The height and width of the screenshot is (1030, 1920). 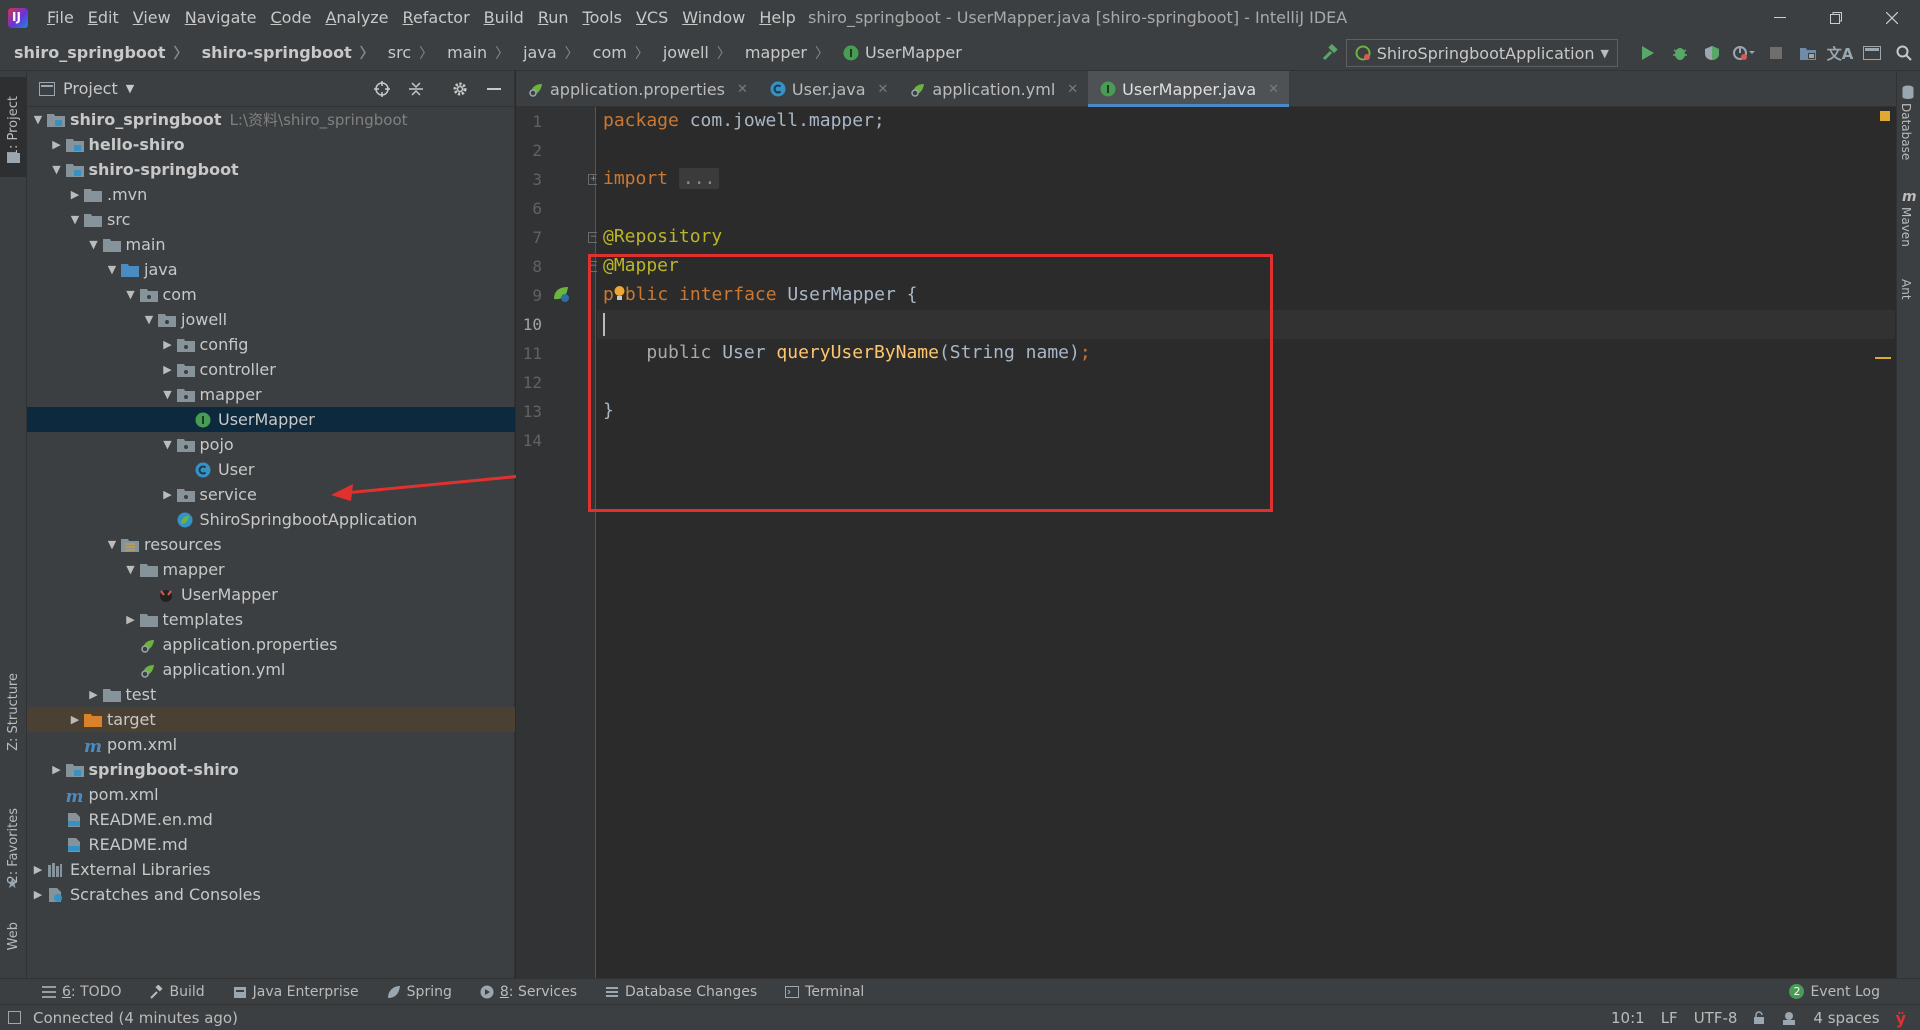 What do you see at coordinates (271, 169) in the screenshot?
I see `tree-item: ▼ shiro-springboot` at bounding box center [271, 169].